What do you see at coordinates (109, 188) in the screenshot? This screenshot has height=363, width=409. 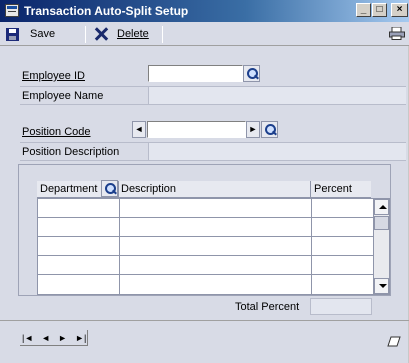 I see `department-lookup-icon` at bounding box center [109, 188].